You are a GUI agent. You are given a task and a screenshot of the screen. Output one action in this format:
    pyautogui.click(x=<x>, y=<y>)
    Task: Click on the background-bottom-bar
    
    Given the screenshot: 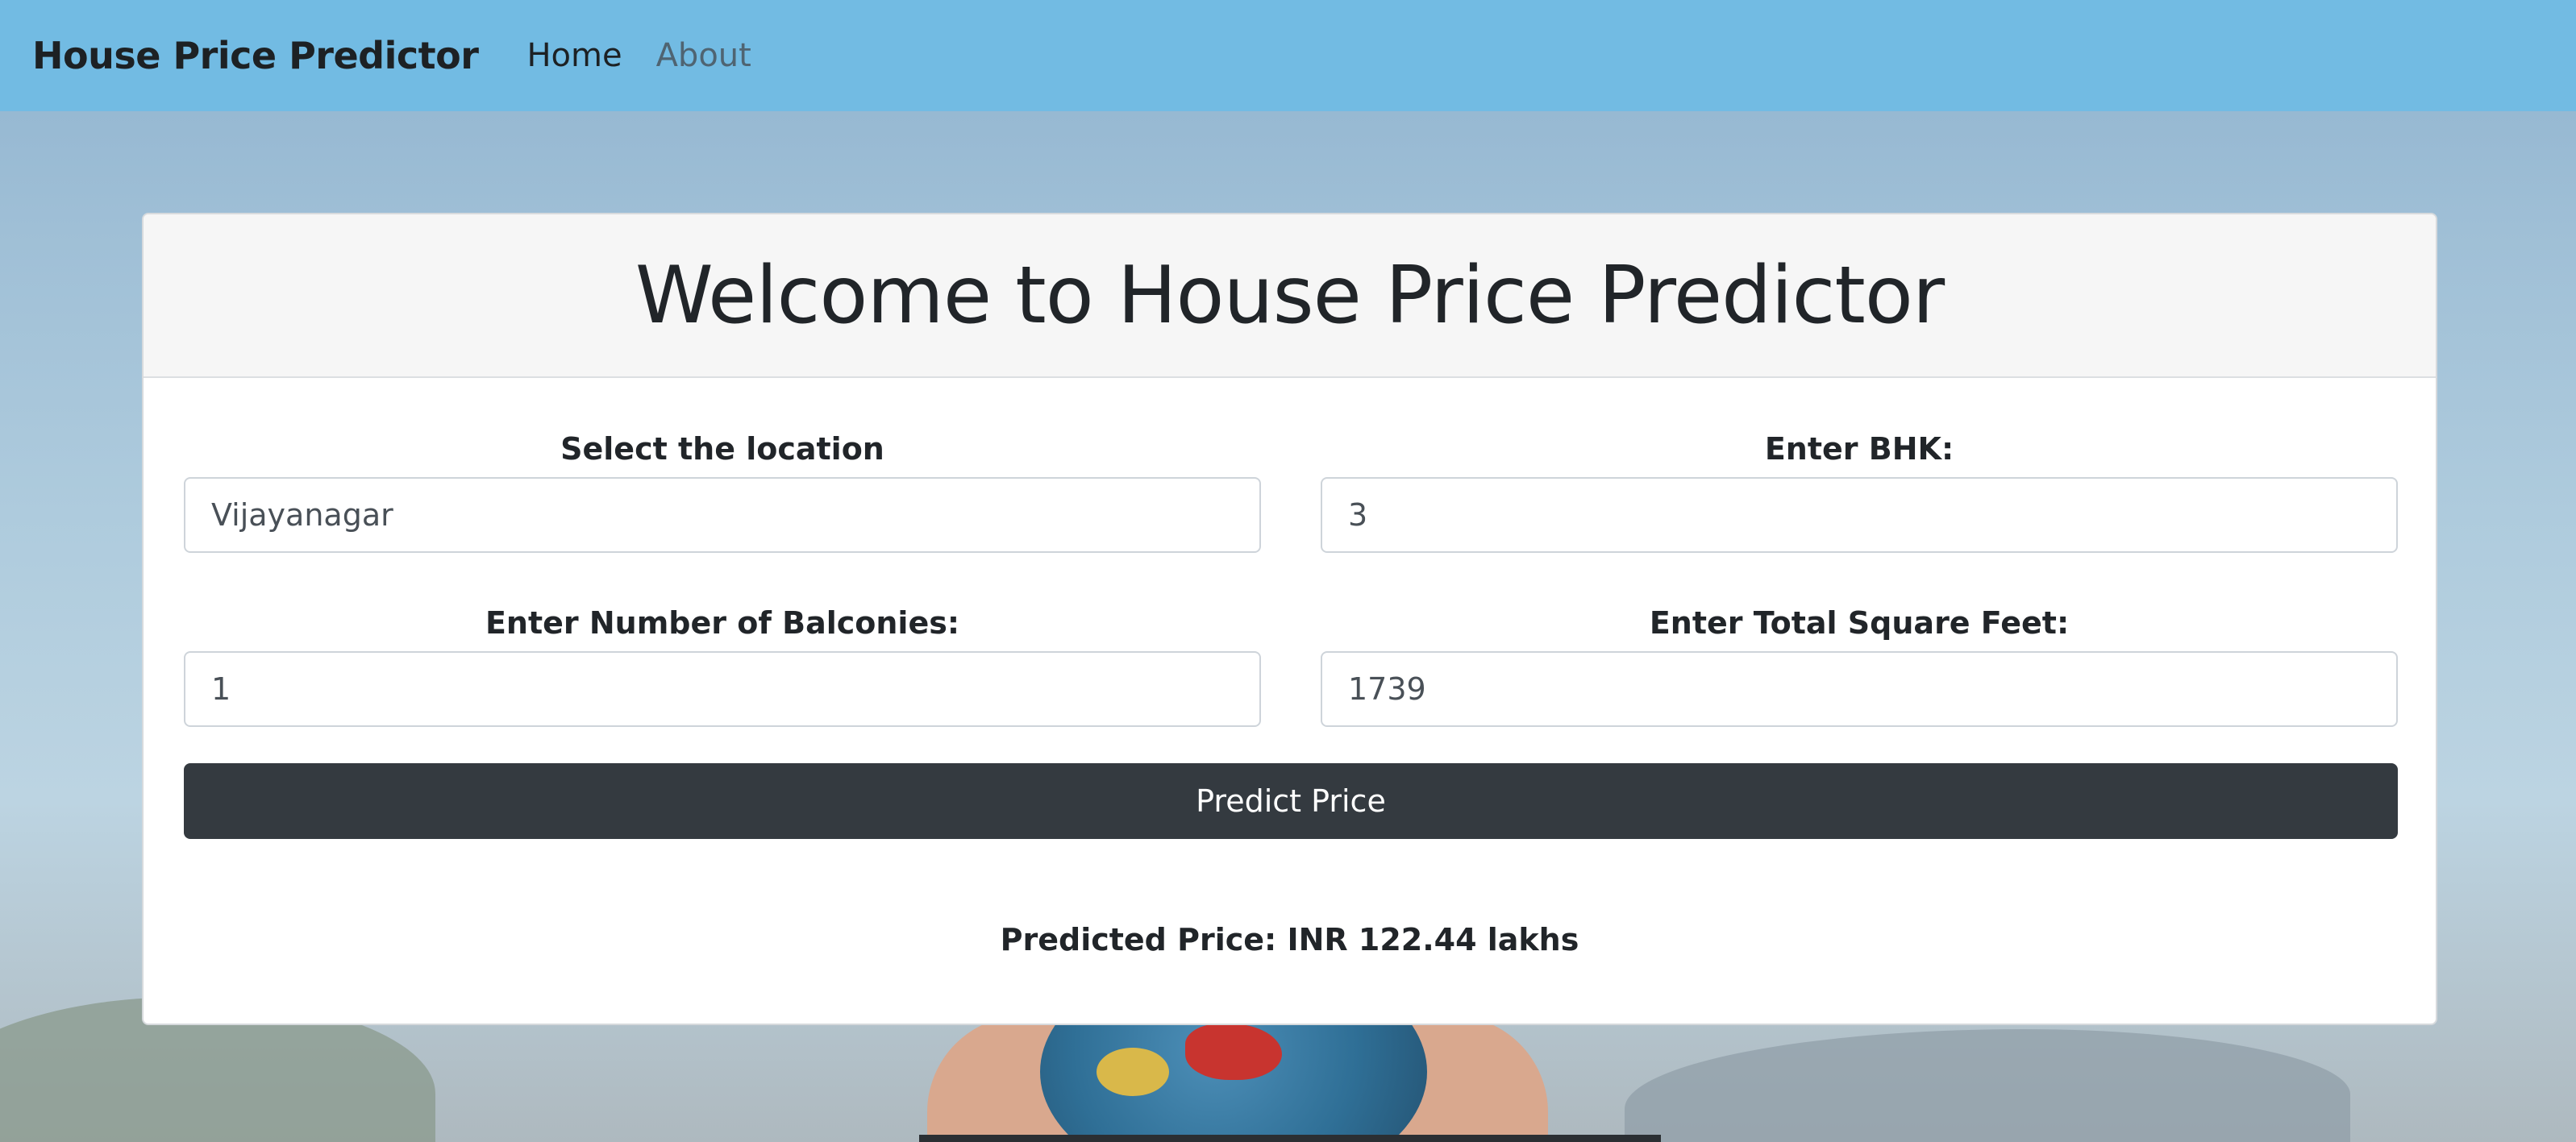 What is the action you would take?
    pyautogui.click(x=1290, y=1138)
    